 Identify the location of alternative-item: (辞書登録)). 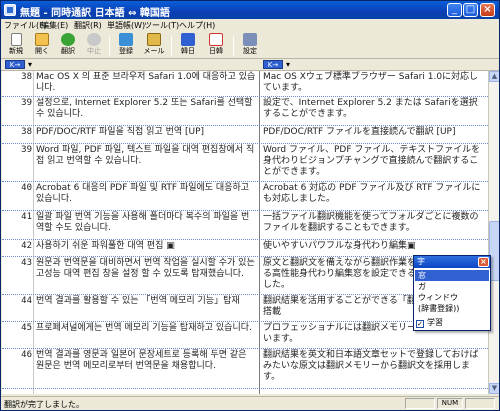
(452, 308).